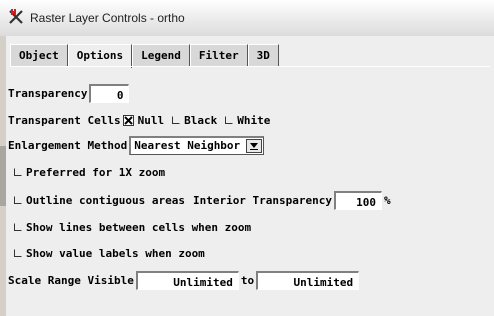  Describe the element at coordinates (151, 120) in the screenshot. I see `null-label: Null` at that location.